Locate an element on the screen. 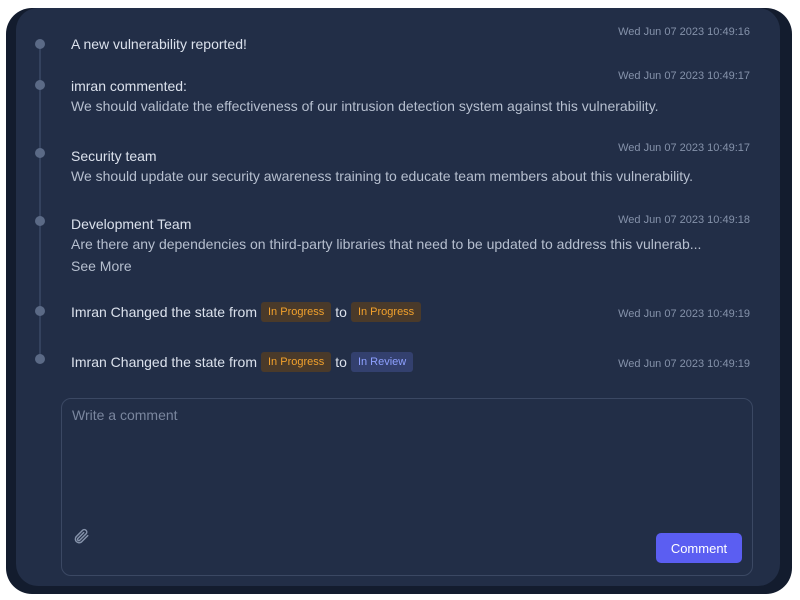  comment-author: Security team is located at coordinates (114, 156).